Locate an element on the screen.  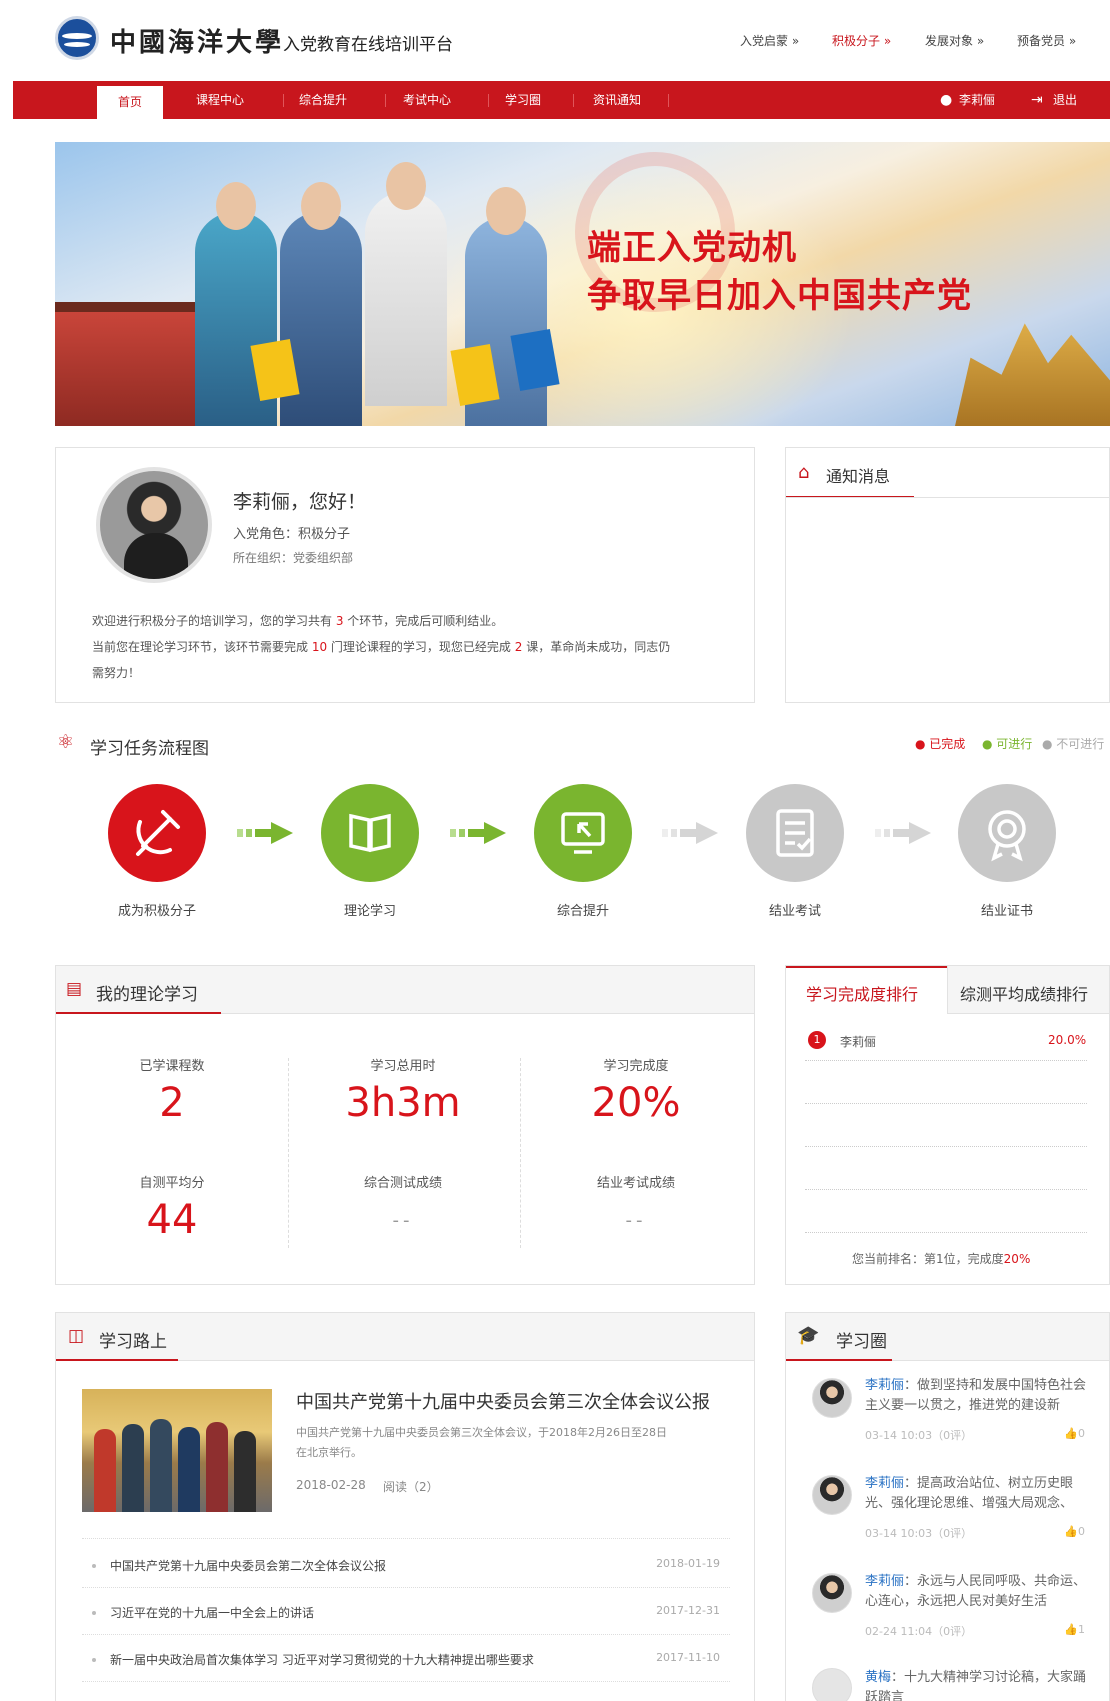
step-label: 结业证书 is located at coordinates (1006, 911).